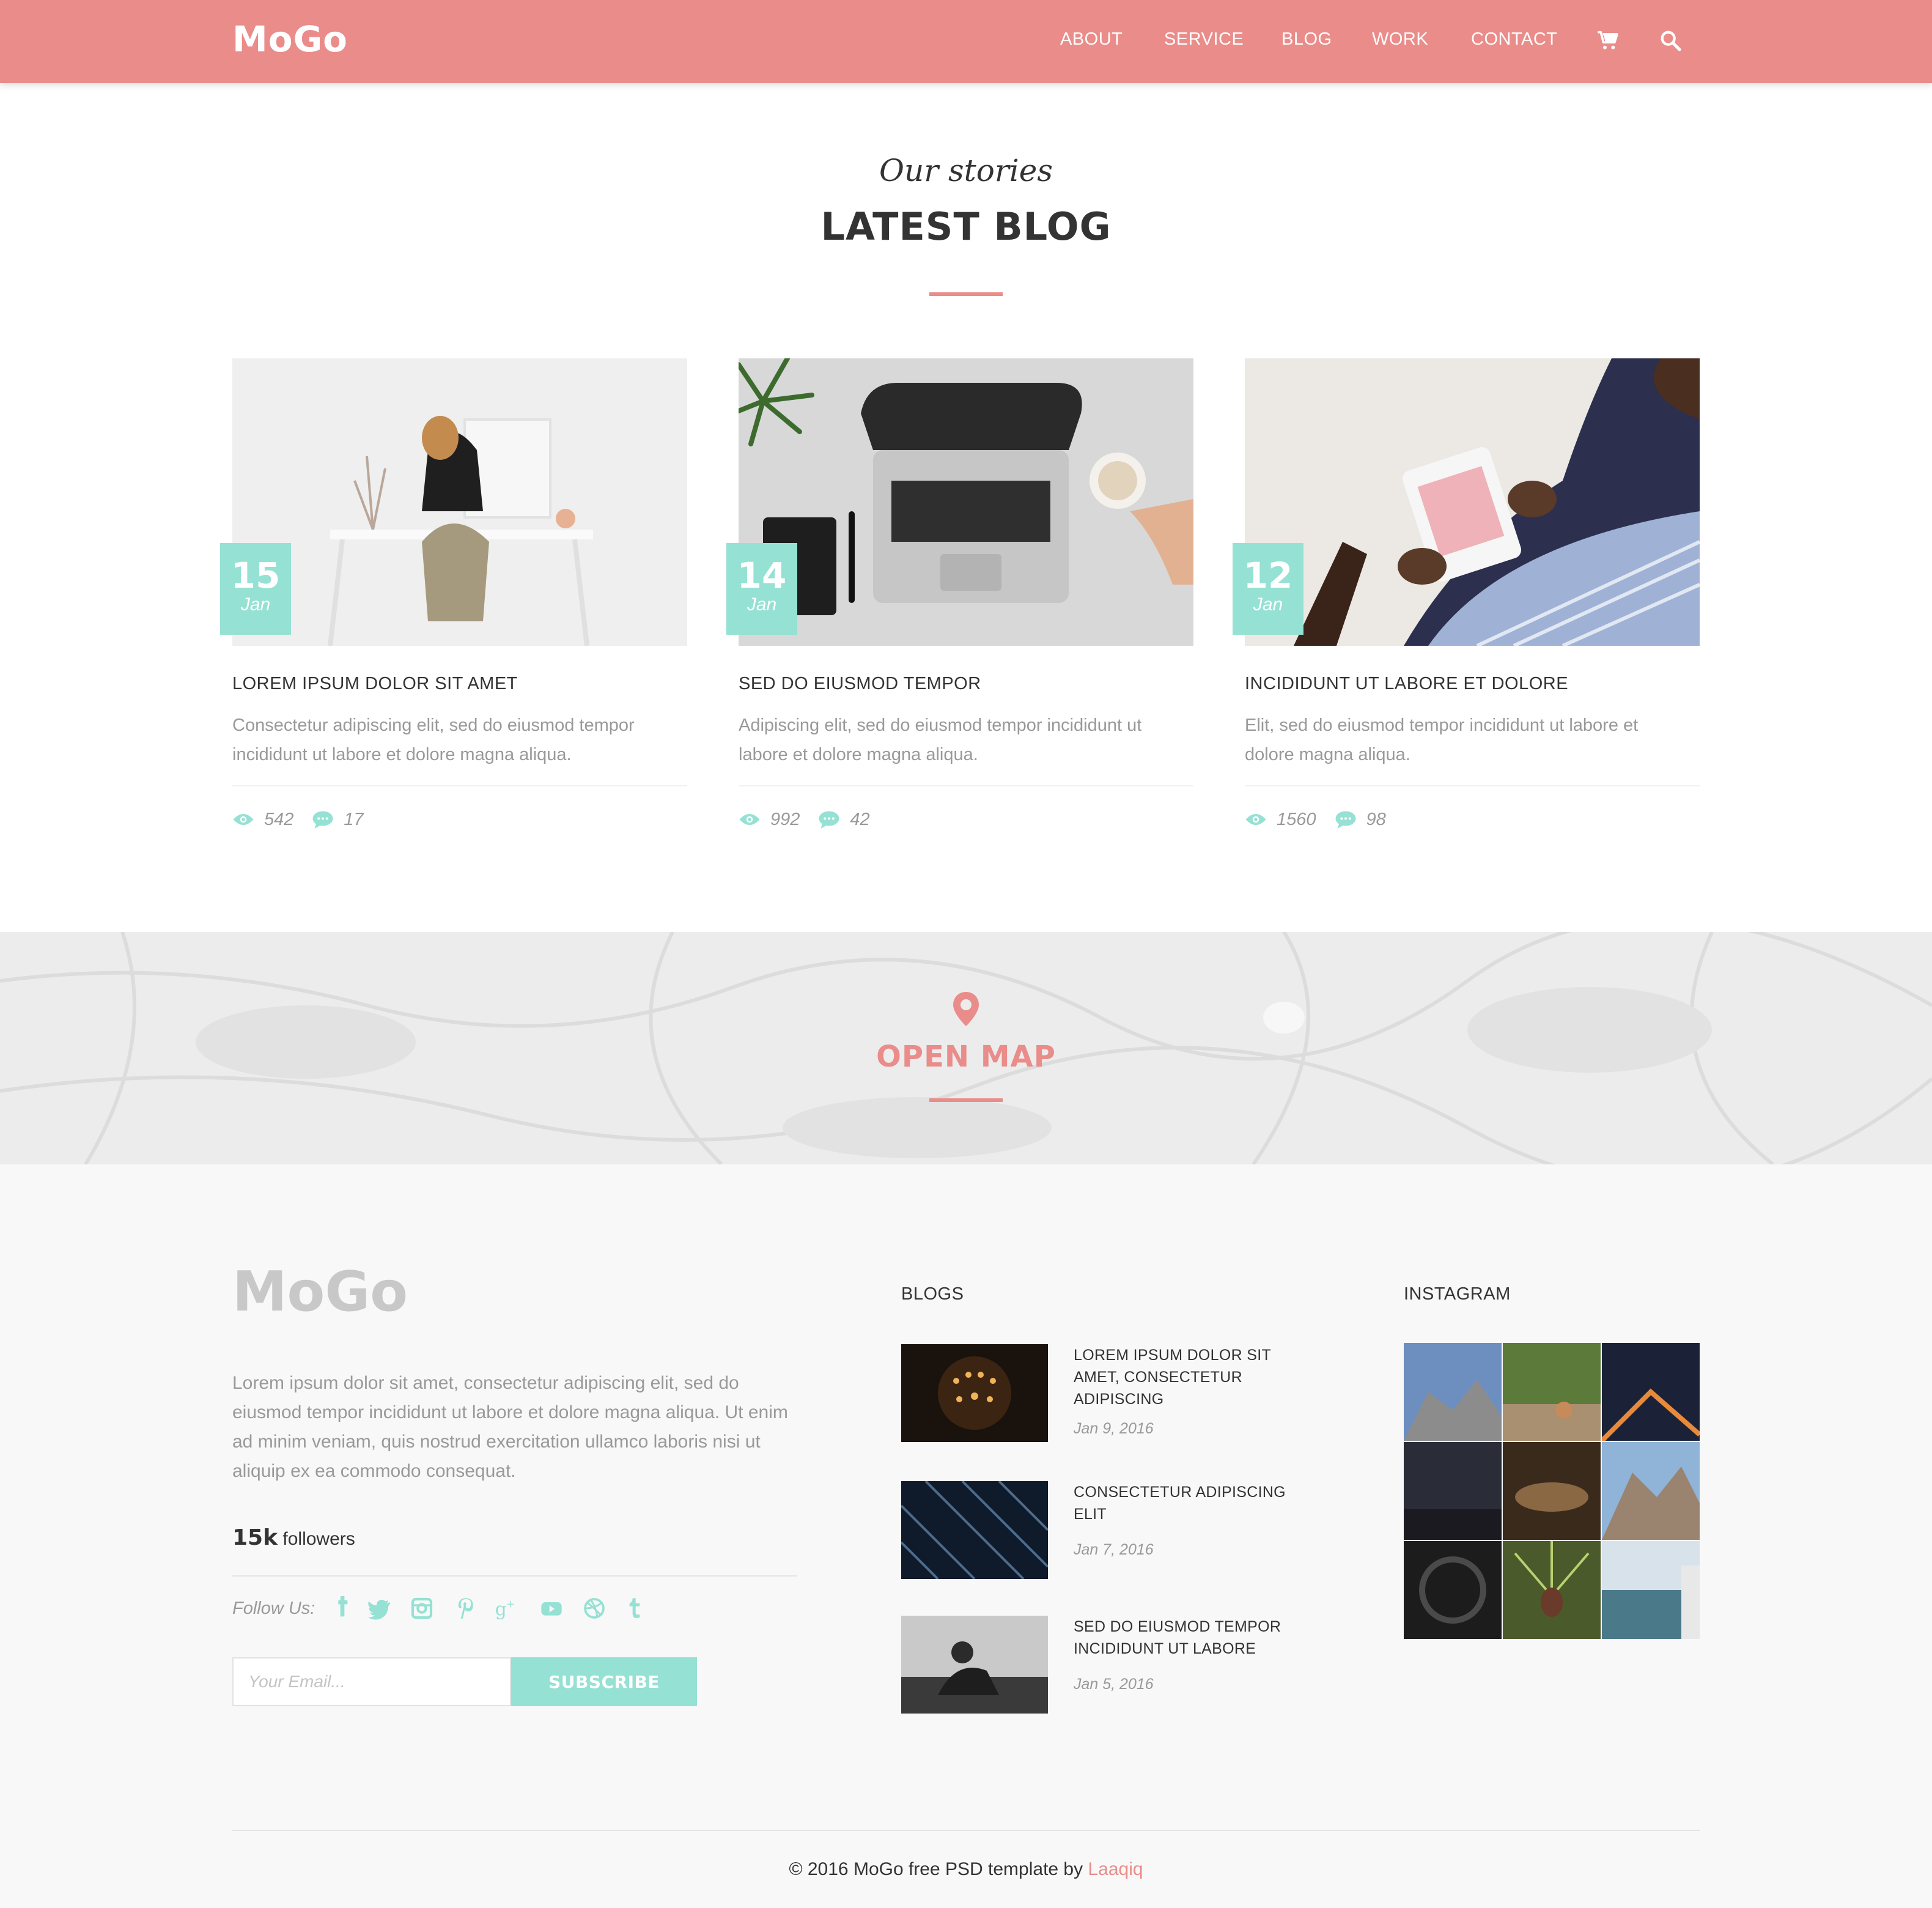 The height and width of the screenshot is (1908, 1932). Describe the element at coordinates (279, 819) in the screenshot. I see `views-count: 542` at that location.